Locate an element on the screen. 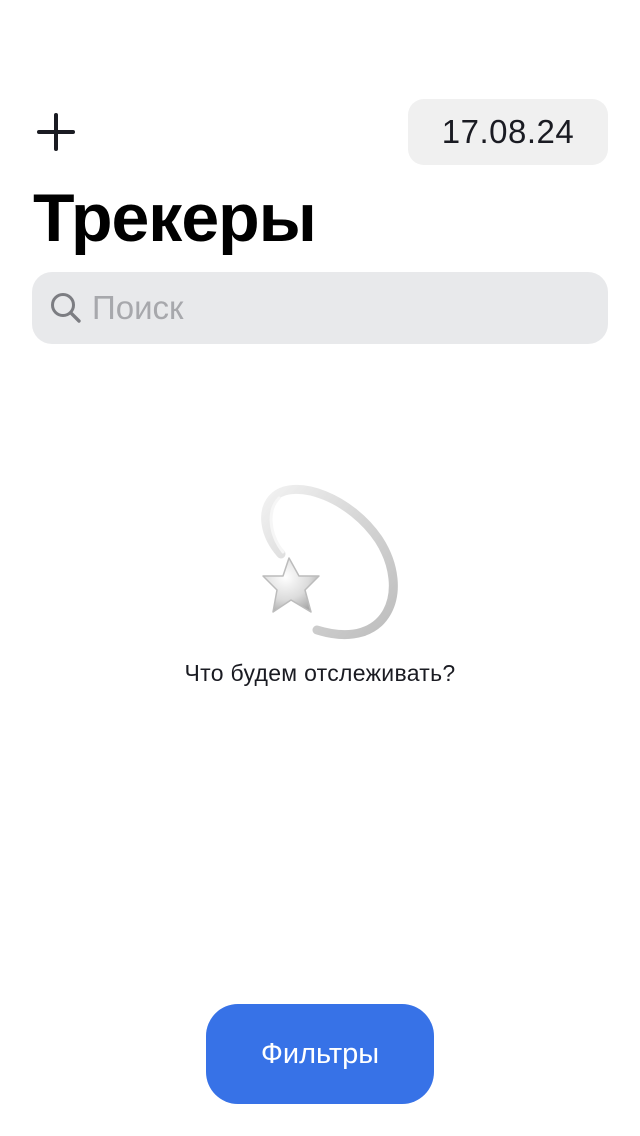 The width and height of the screenshot is (640, 1136). magnifier-icon is located at coordinates (66, 308).